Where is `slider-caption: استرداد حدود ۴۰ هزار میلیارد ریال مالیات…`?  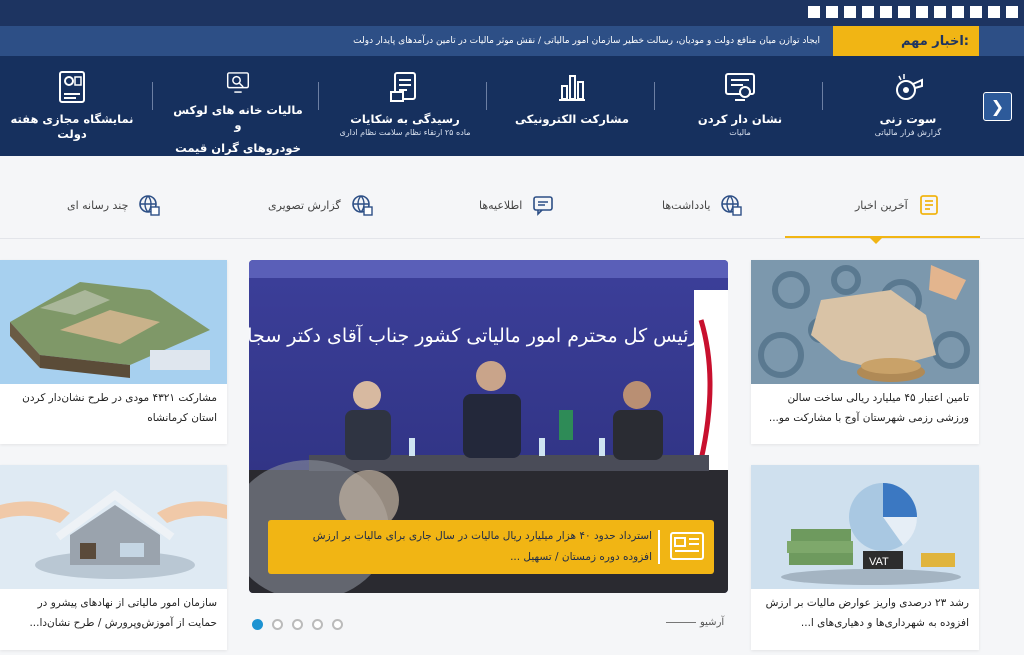
slider-caption: استرداد حدود ۴۰ هزار میلیارد ریال مالیات… is located at coordinates (491, 547).